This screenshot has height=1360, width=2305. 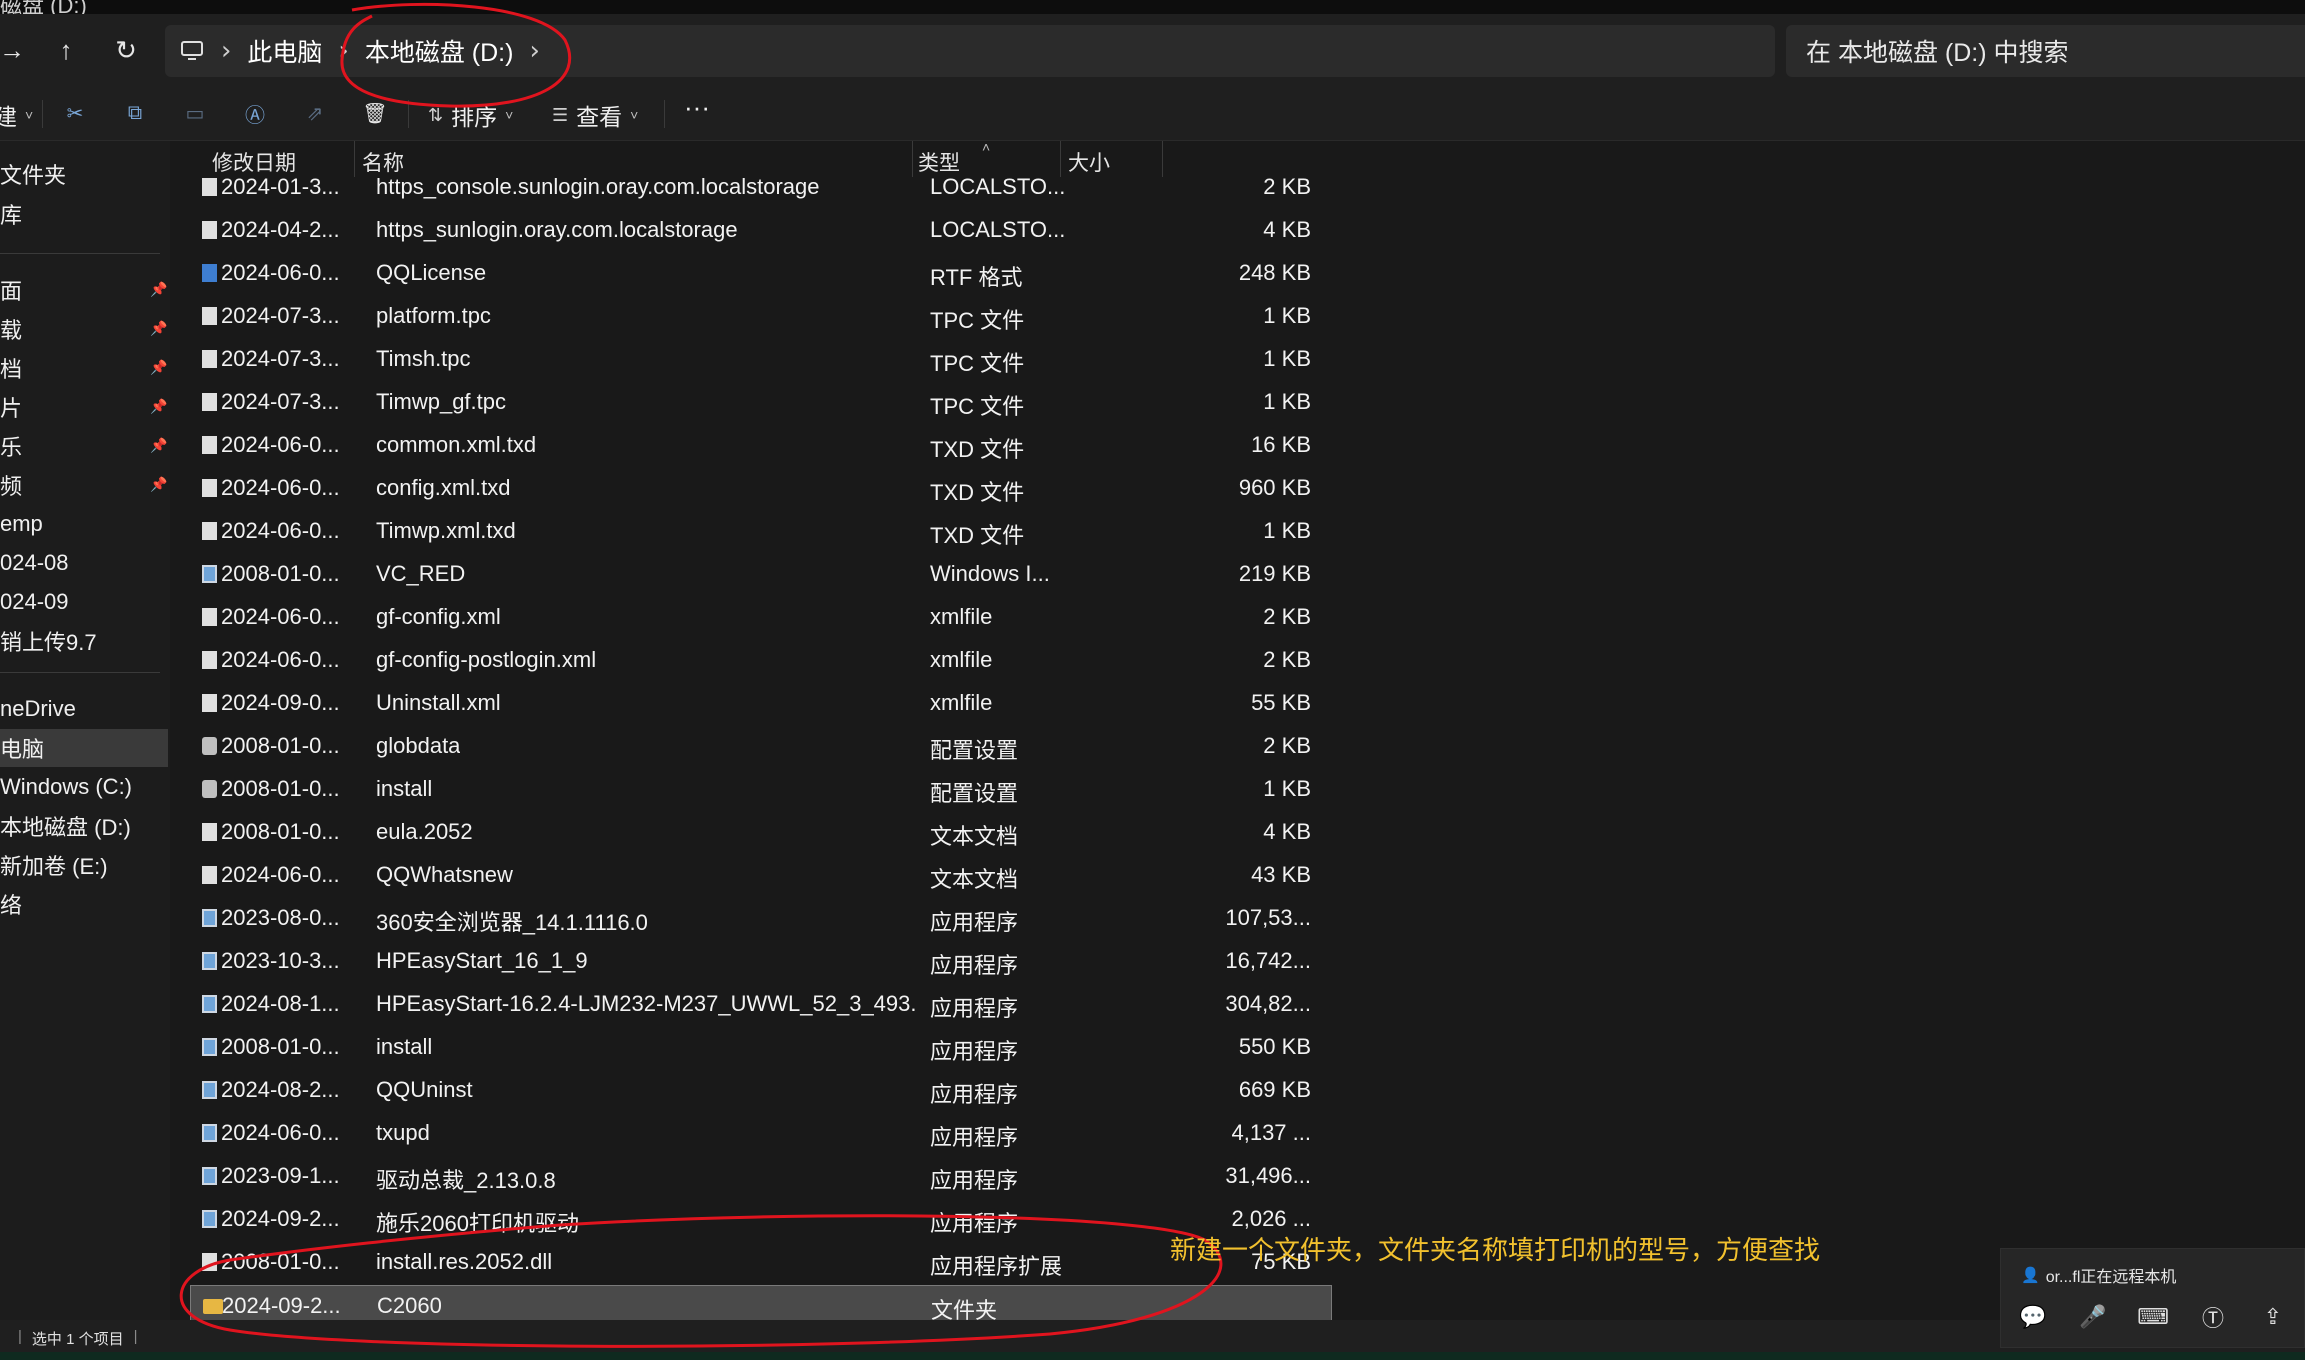 I want to click on sidebar-item: 载 📌, so click(x=84, y=329).